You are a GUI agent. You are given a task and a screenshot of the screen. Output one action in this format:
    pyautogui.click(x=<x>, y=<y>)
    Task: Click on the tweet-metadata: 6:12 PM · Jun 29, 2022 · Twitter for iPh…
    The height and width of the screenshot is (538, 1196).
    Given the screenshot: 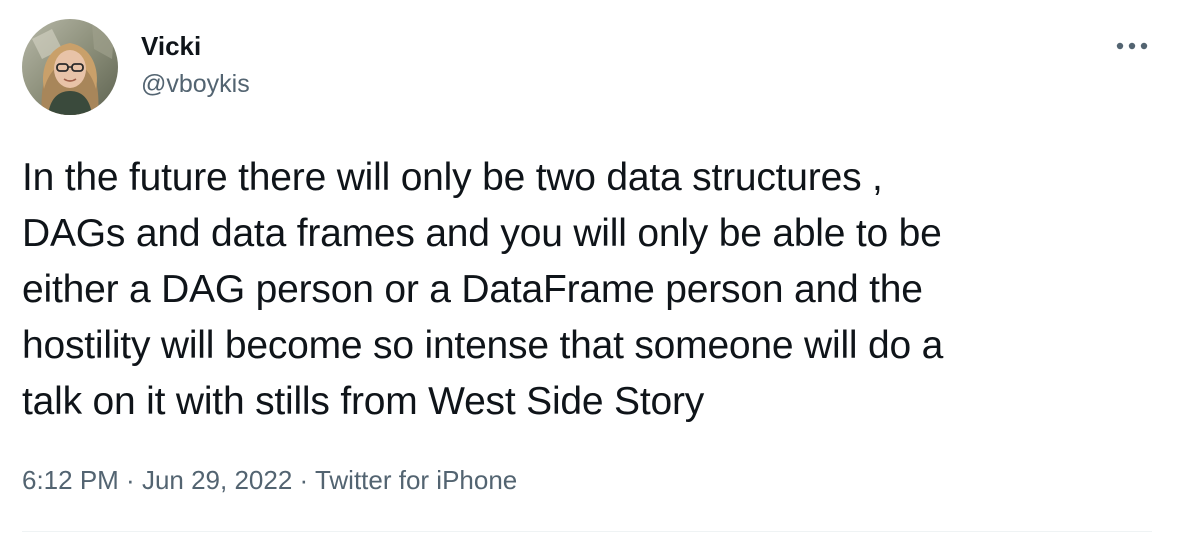 What is the action you would take?
    pyautogui.click(x=269, y=480)
    